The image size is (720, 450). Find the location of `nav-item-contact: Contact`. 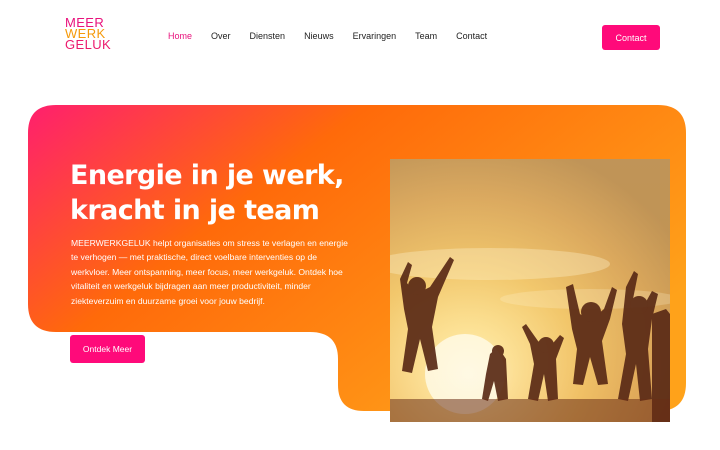

nav-item-contact: Contact is located at coordinates (471, 36).